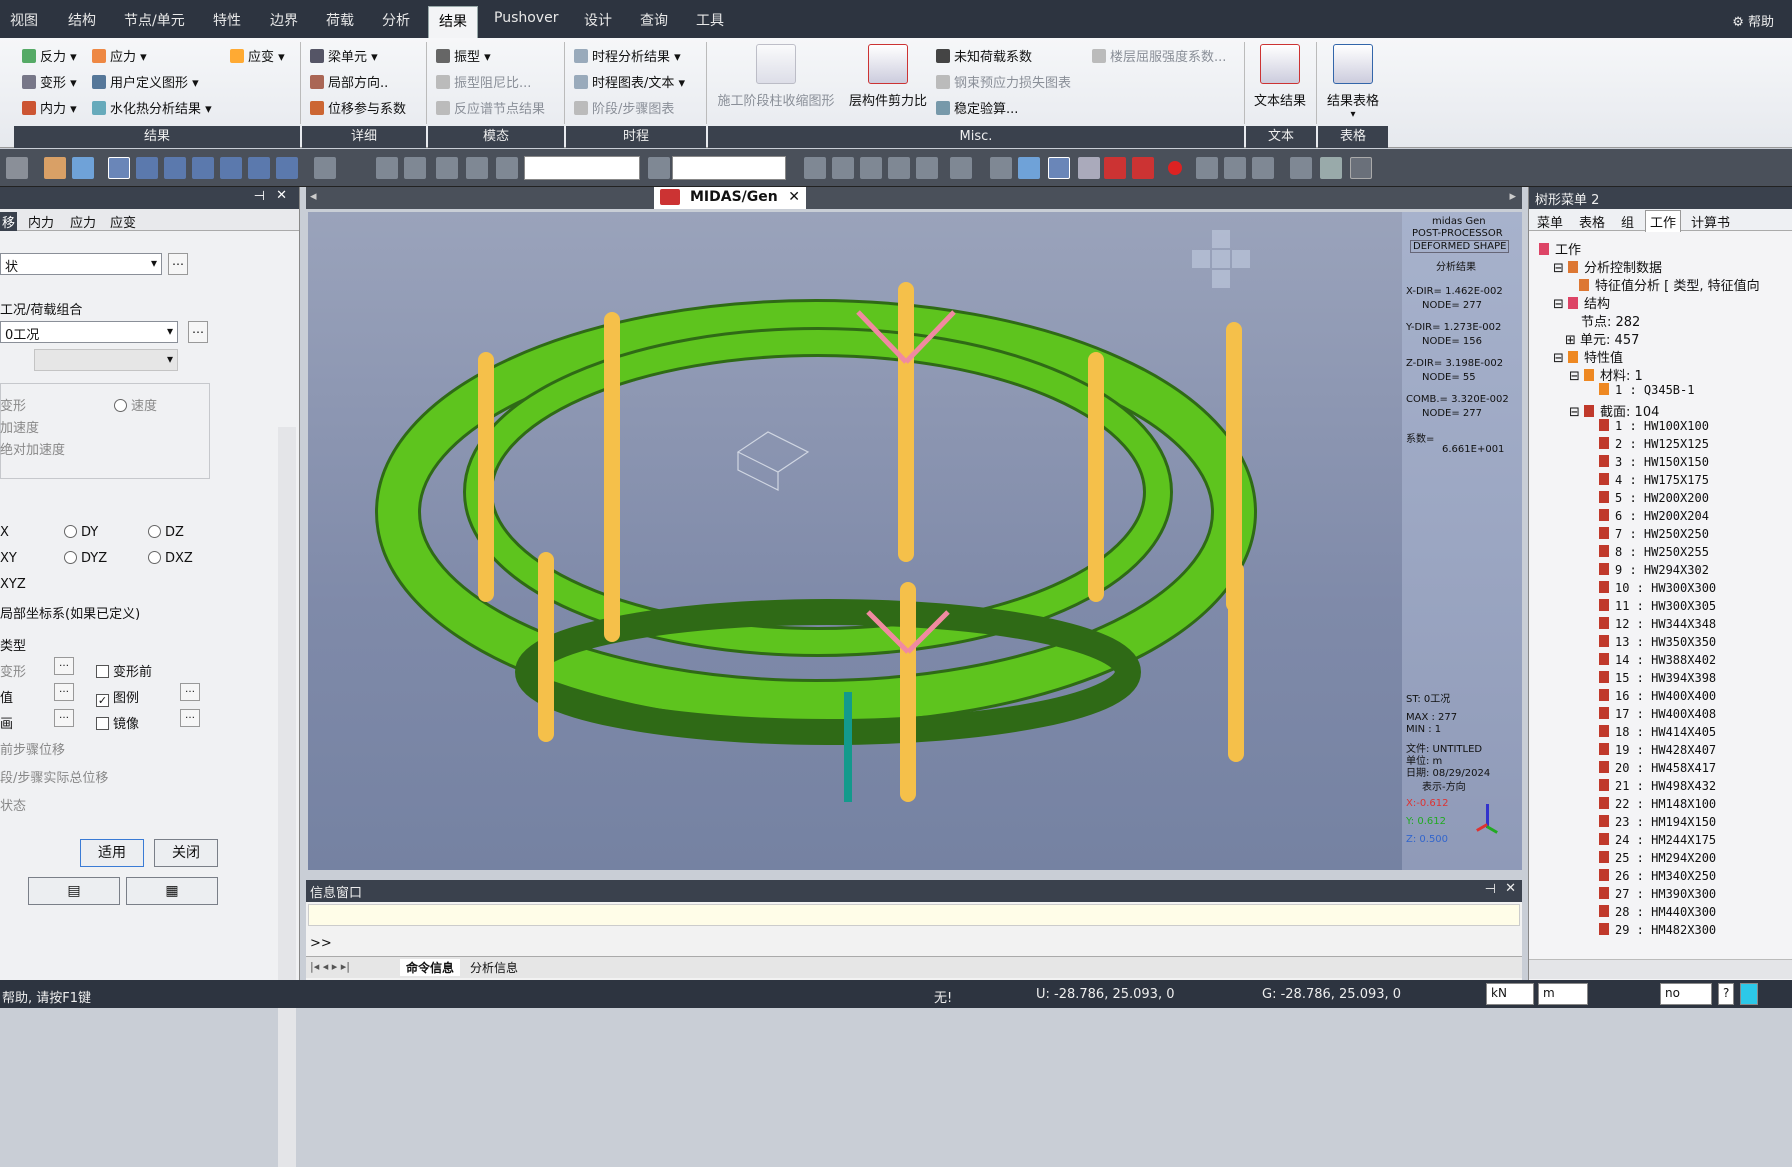 This screenshot has height=1167, width=1792. Describe the element at coordinates (1592, 221) in the screenshot. I see `tab-table: 表格` at that location.